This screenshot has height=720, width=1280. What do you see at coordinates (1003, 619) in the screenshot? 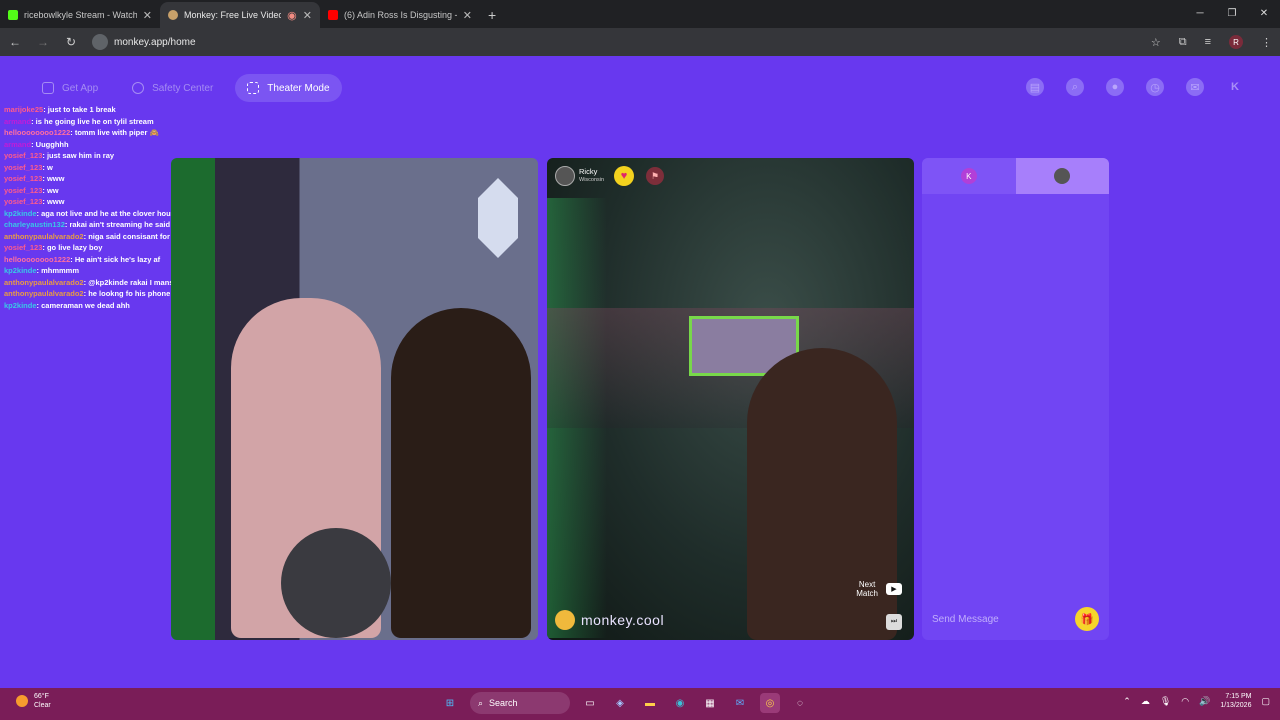
I see `send-message-input: Send Message` at bounding box center [1003, 619].